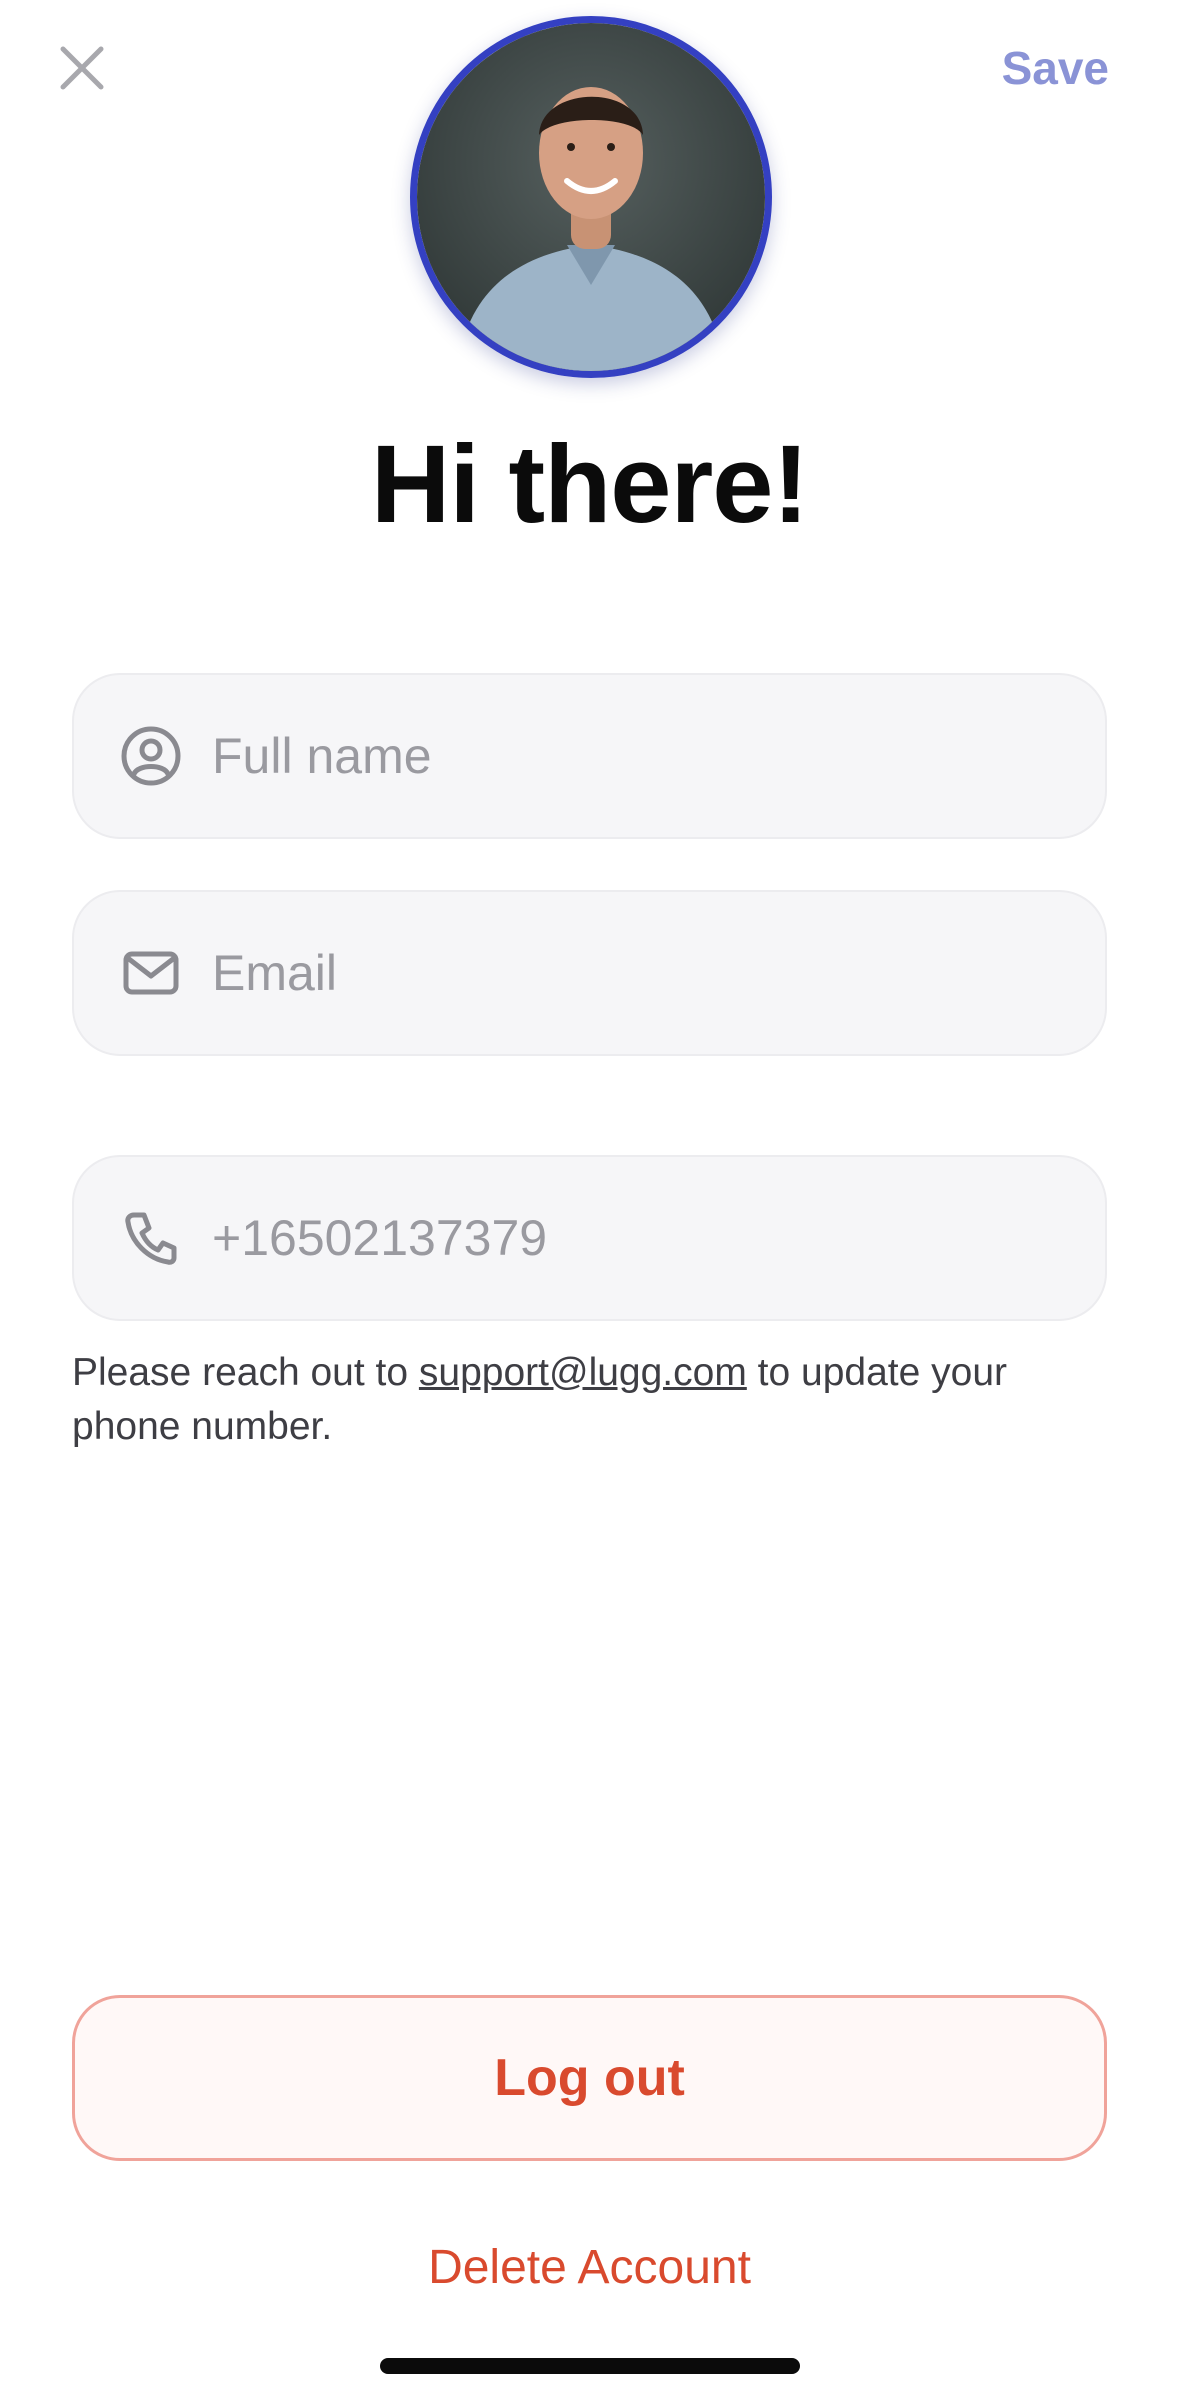 This screenshot has width=1179, height=2396. I want to click on email-field, so click(589, 973).